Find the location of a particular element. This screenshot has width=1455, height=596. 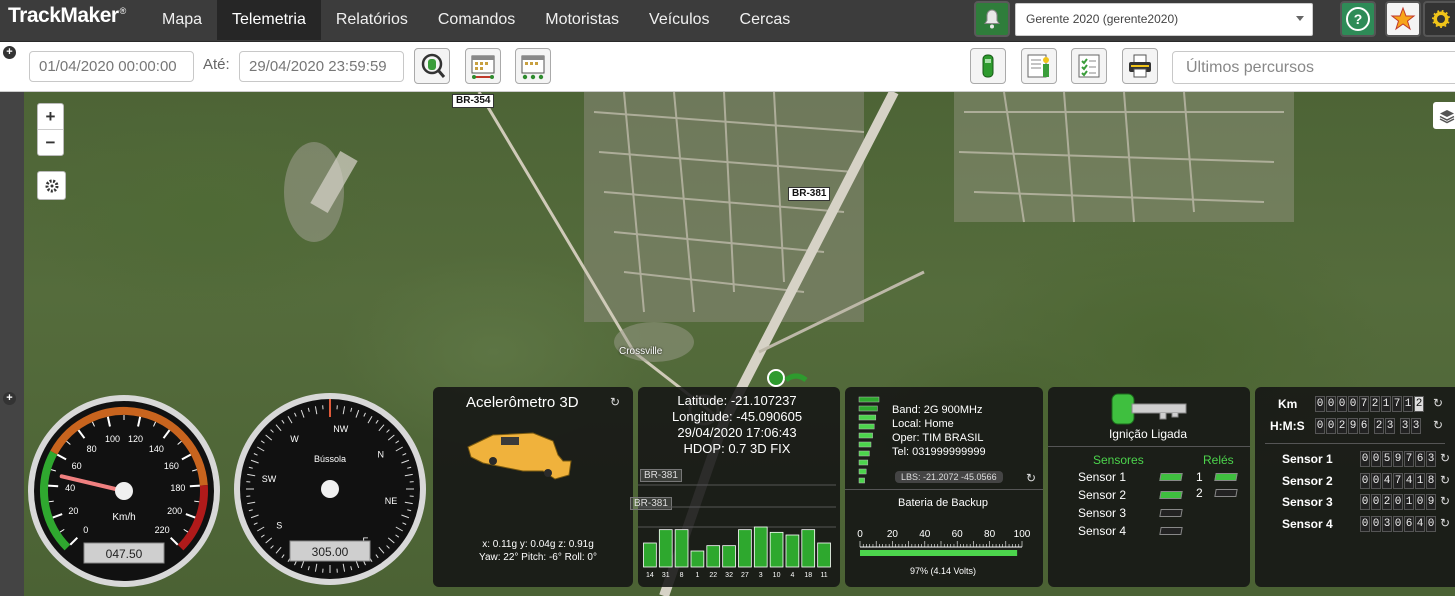

compass-direction-label: NE is located at coordinates (391, 501).